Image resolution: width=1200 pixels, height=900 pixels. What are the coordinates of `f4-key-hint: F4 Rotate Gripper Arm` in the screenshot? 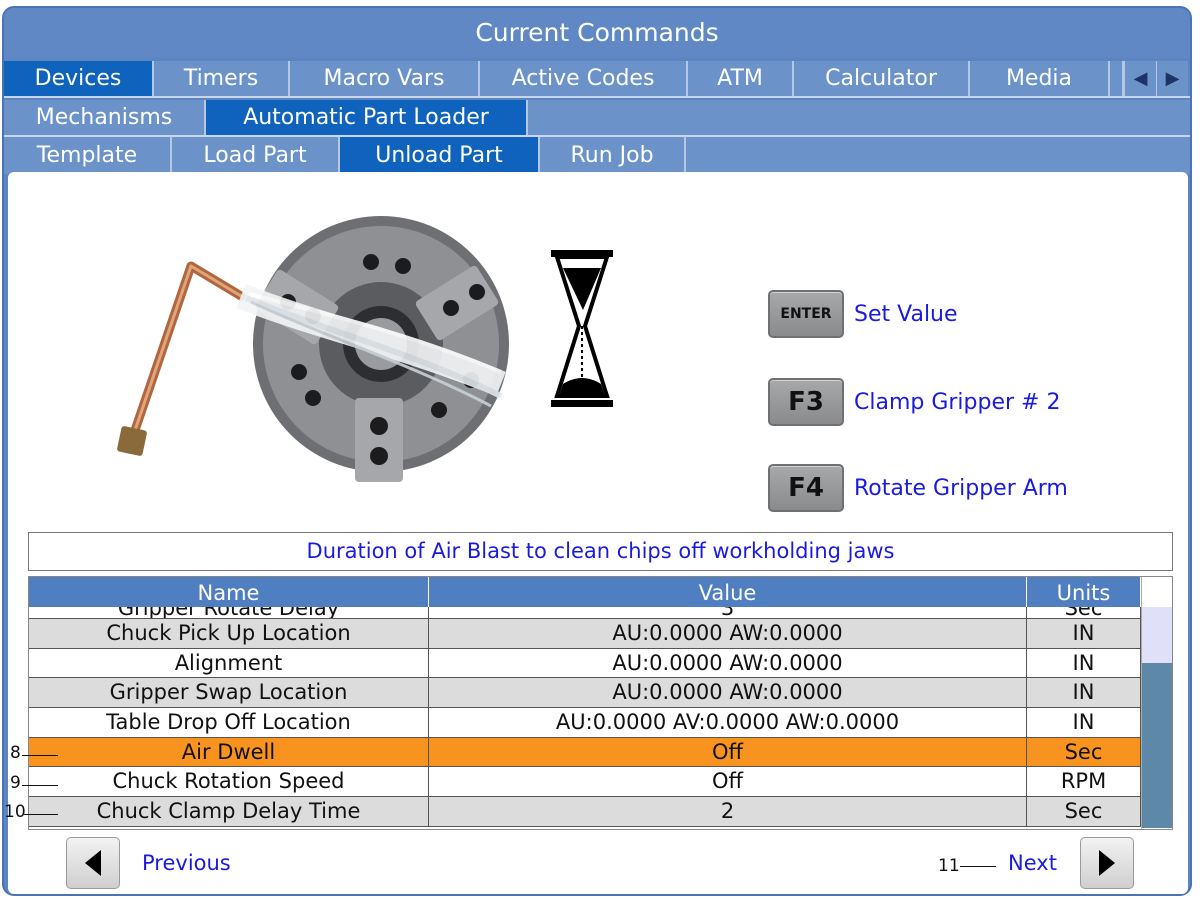 It's located at (918, 488).